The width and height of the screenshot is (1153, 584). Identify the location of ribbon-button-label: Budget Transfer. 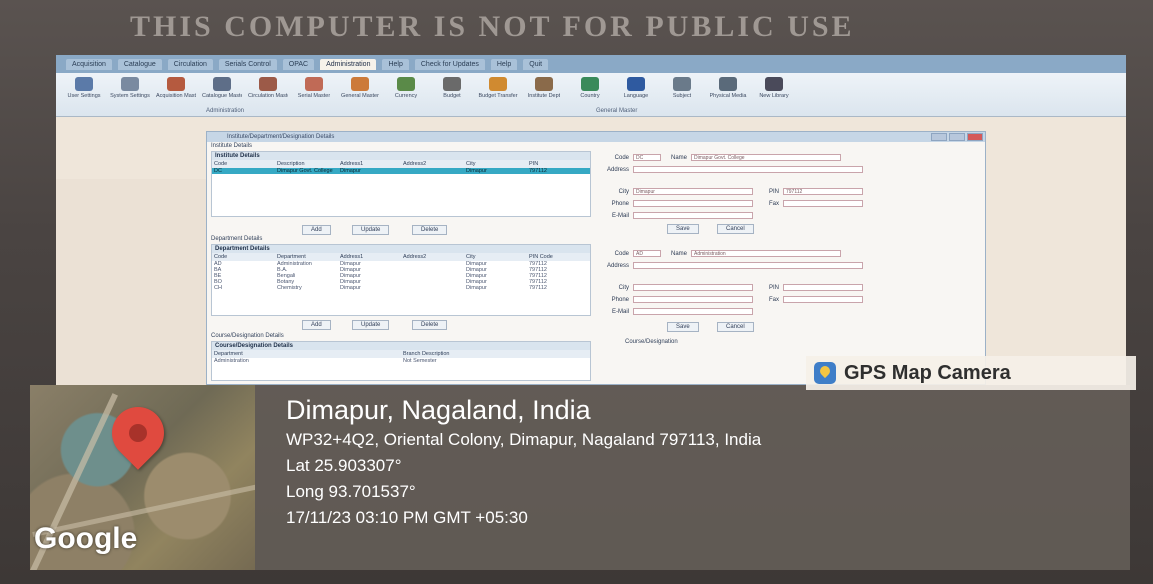
(498, 96).